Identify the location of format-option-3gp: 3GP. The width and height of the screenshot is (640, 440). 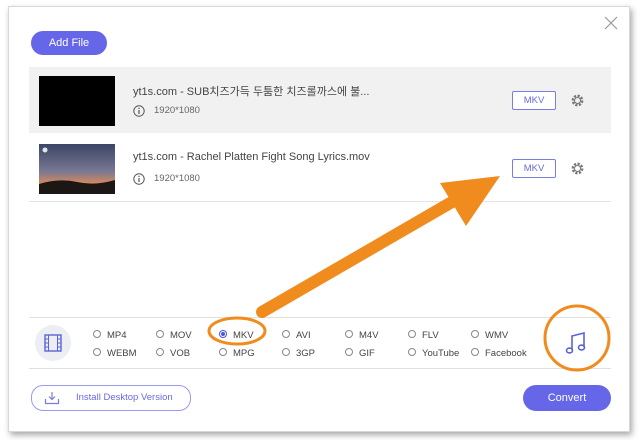
(298, 354).